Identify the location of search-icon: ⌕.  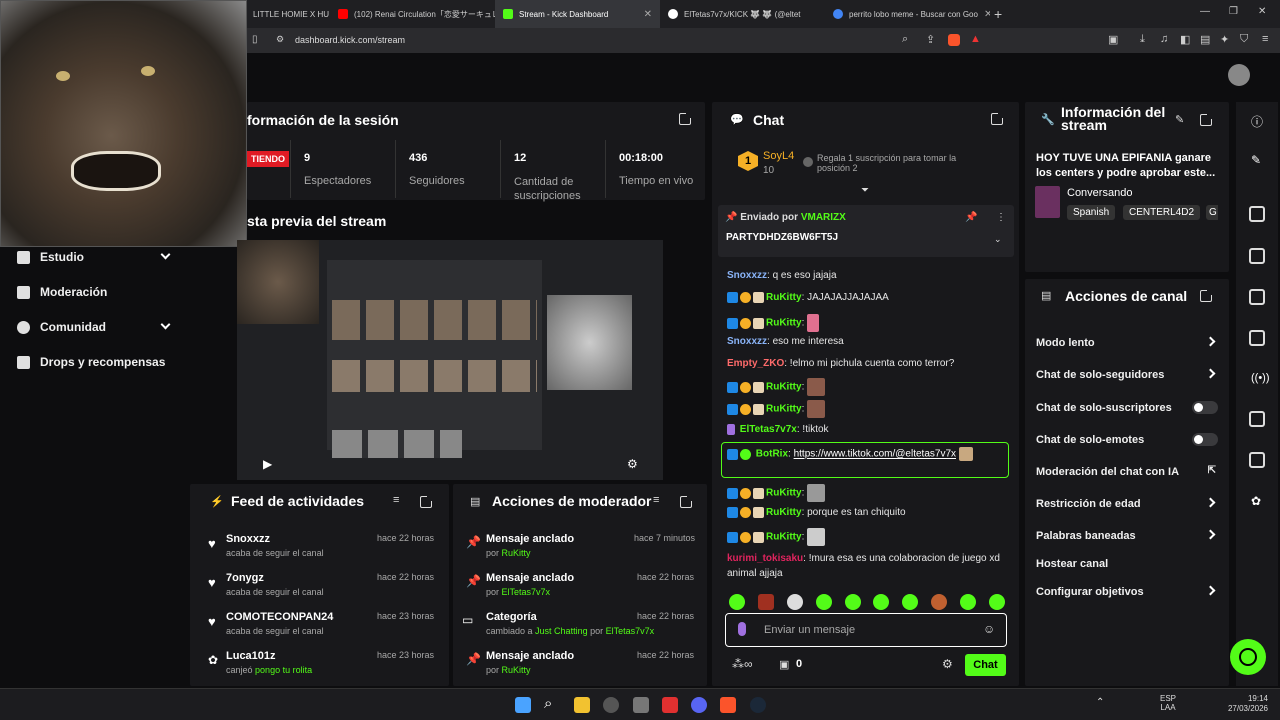
(548, 703).